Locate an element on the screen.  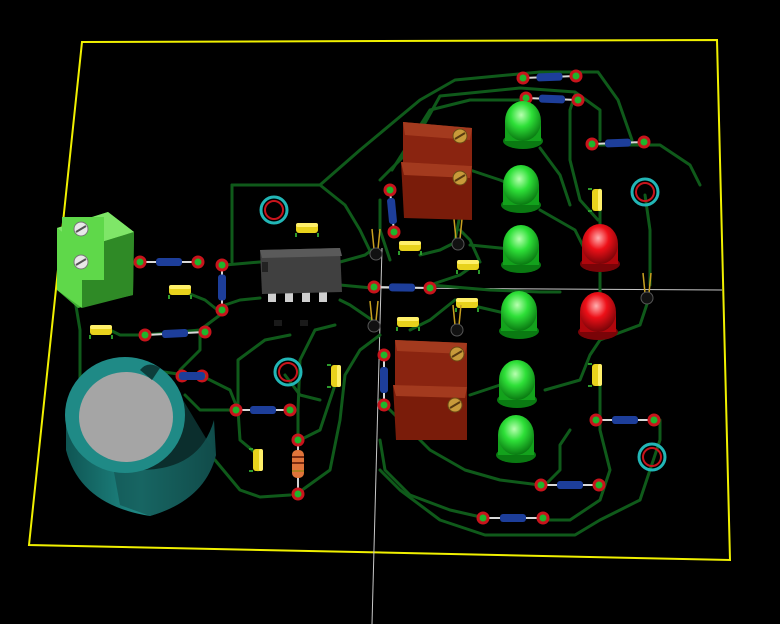
mount-hole-bottom-right is located at coordinates (652, 457).